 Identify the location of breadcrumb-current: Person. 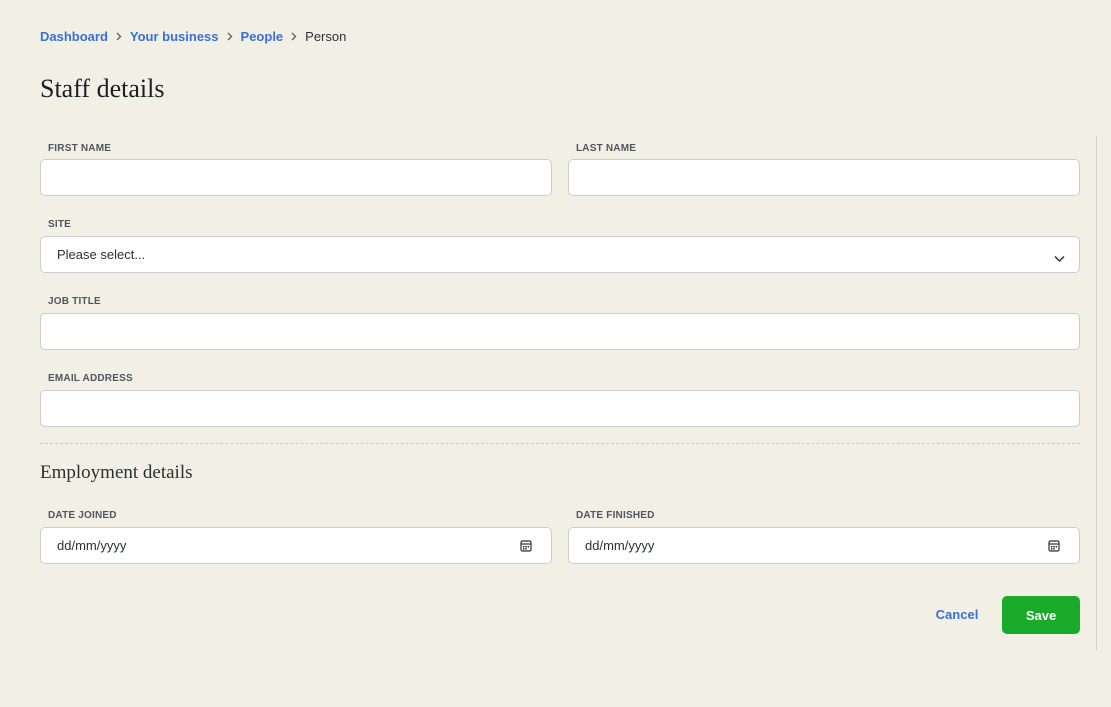
(326, 36).